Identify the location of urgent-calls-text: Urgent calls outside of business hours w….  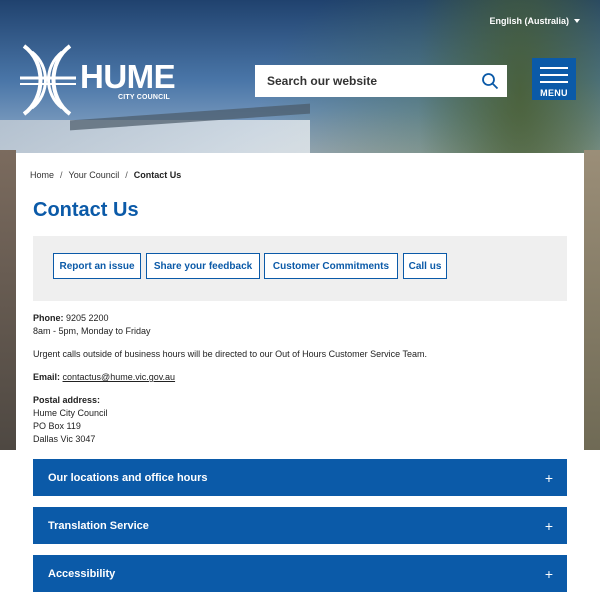
(230, 354).